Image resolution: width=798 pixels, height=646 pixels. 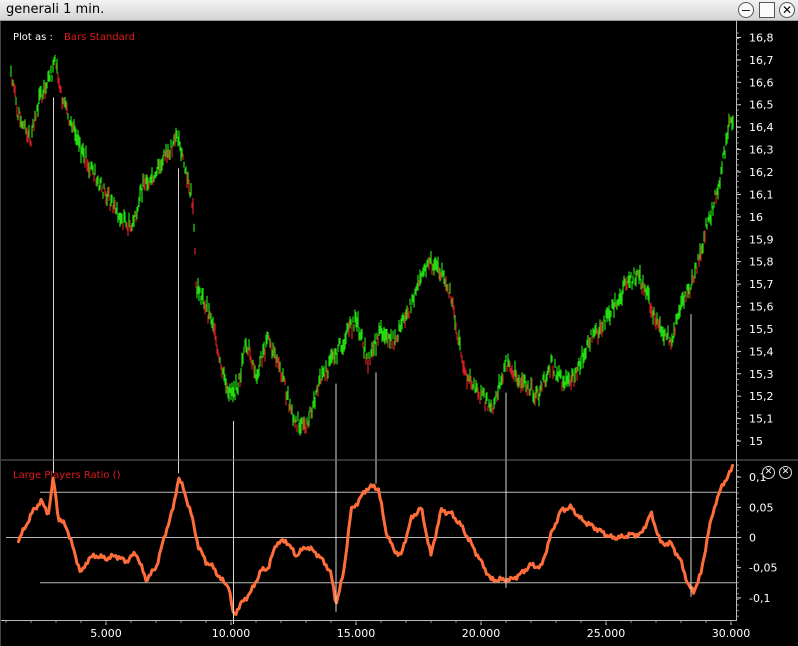 I want to click on price-tick-label: 15,1, so click(x=761, y=419).